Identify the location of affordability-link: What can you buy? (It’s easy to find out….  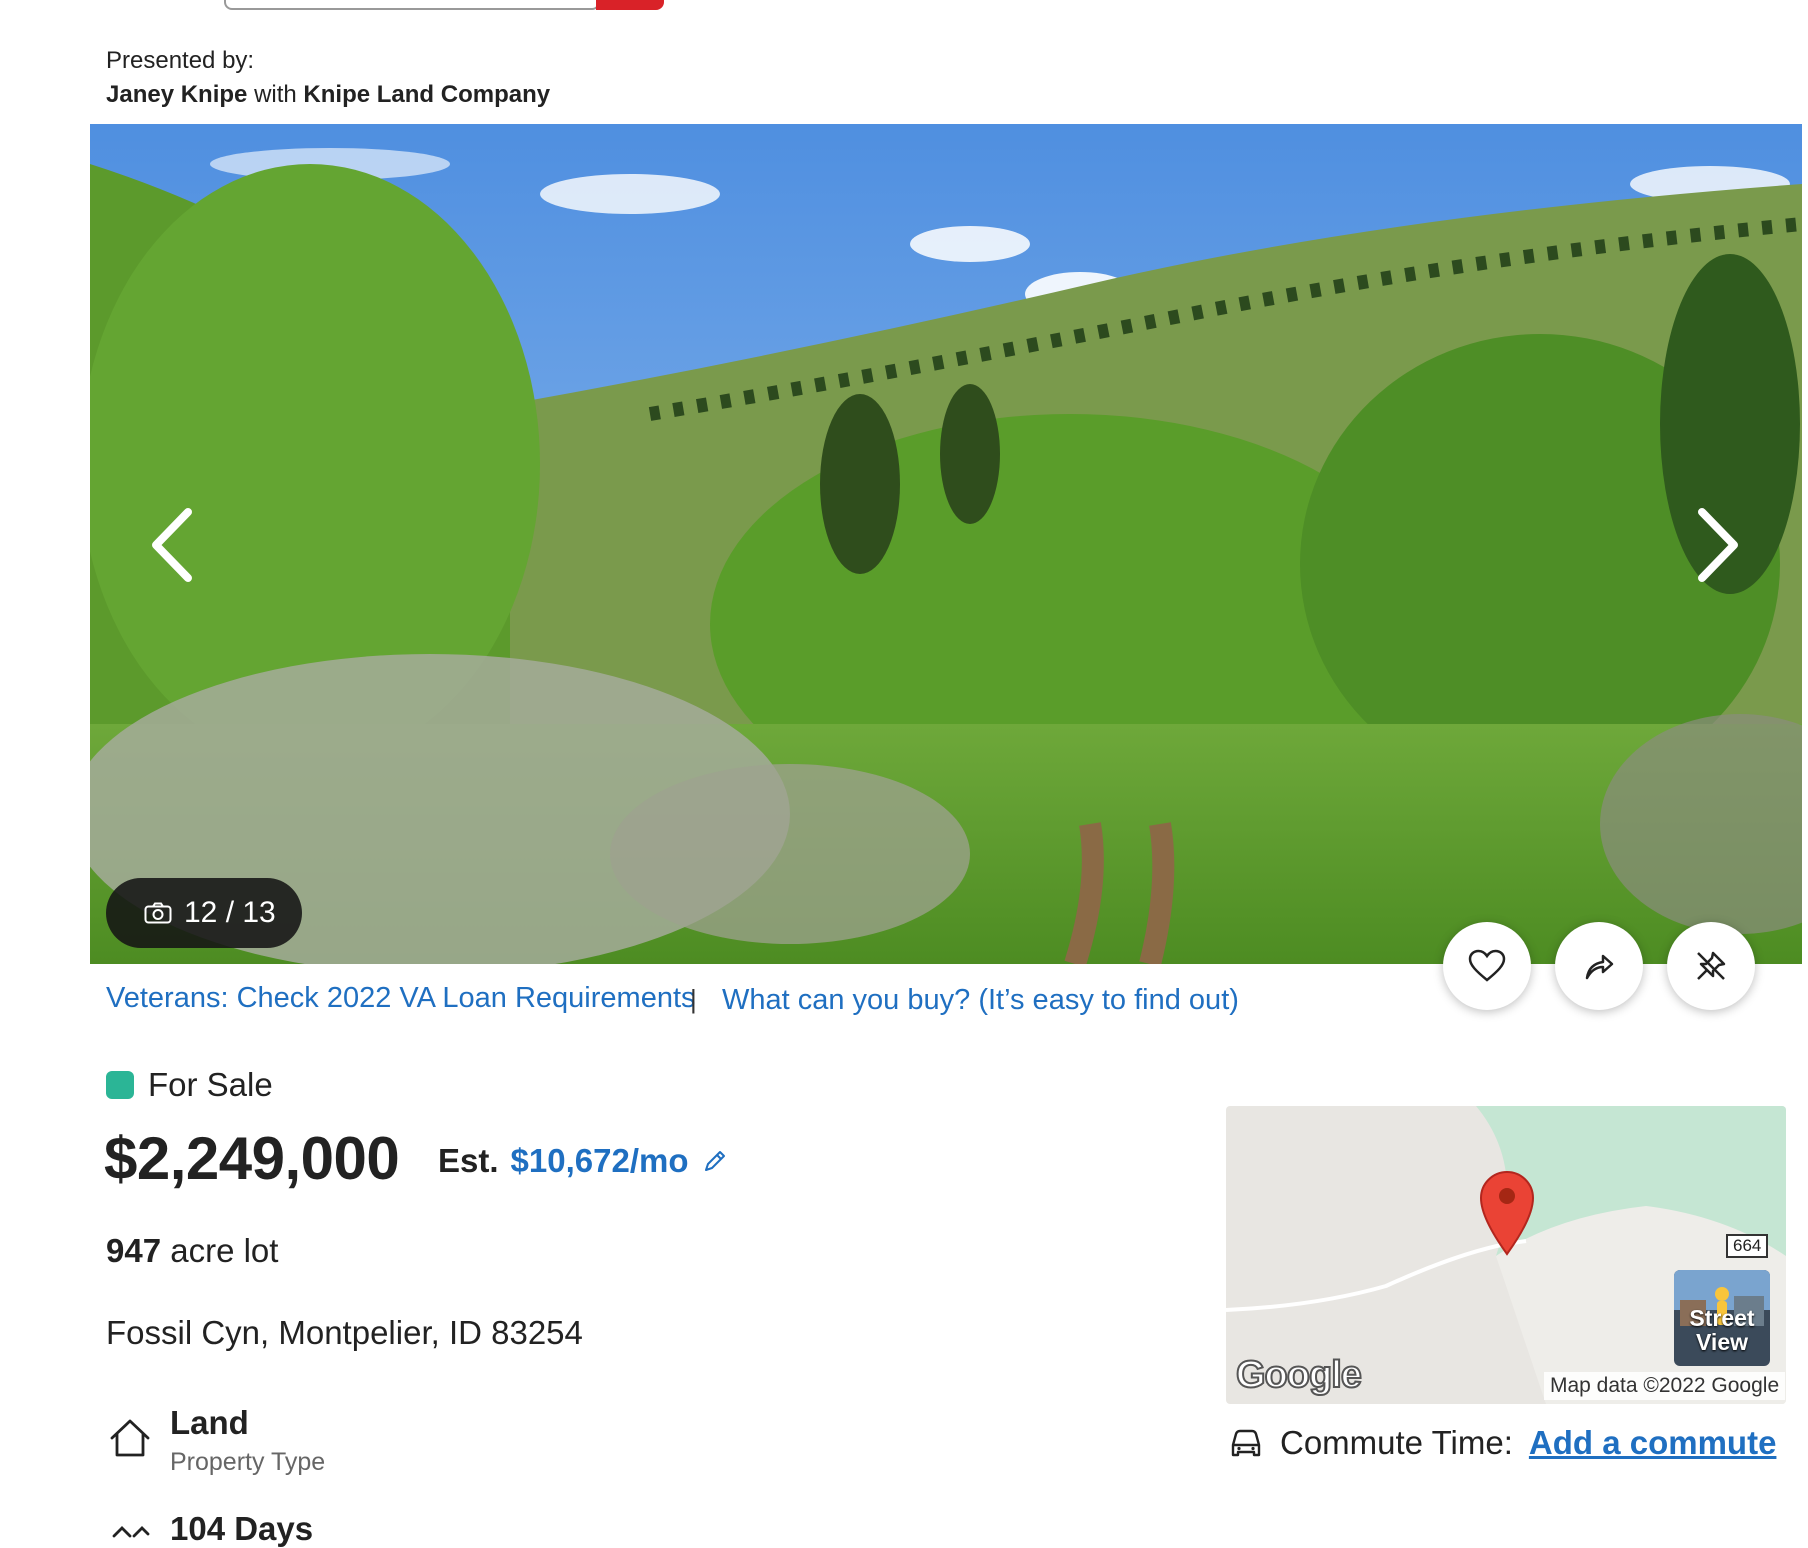
(980, 1000).